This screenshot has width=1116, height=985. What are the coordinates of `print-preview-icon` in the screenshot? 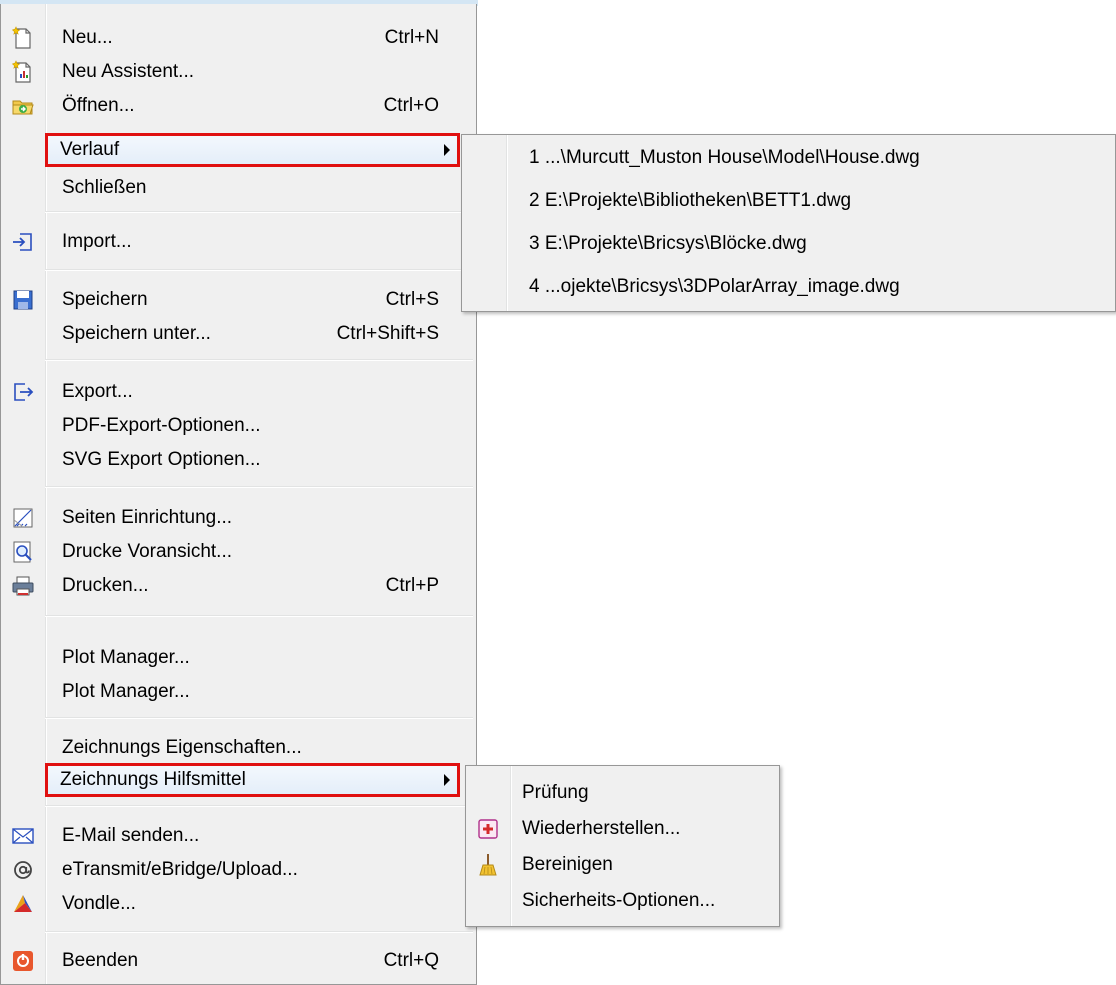 It's located at (23, 552).